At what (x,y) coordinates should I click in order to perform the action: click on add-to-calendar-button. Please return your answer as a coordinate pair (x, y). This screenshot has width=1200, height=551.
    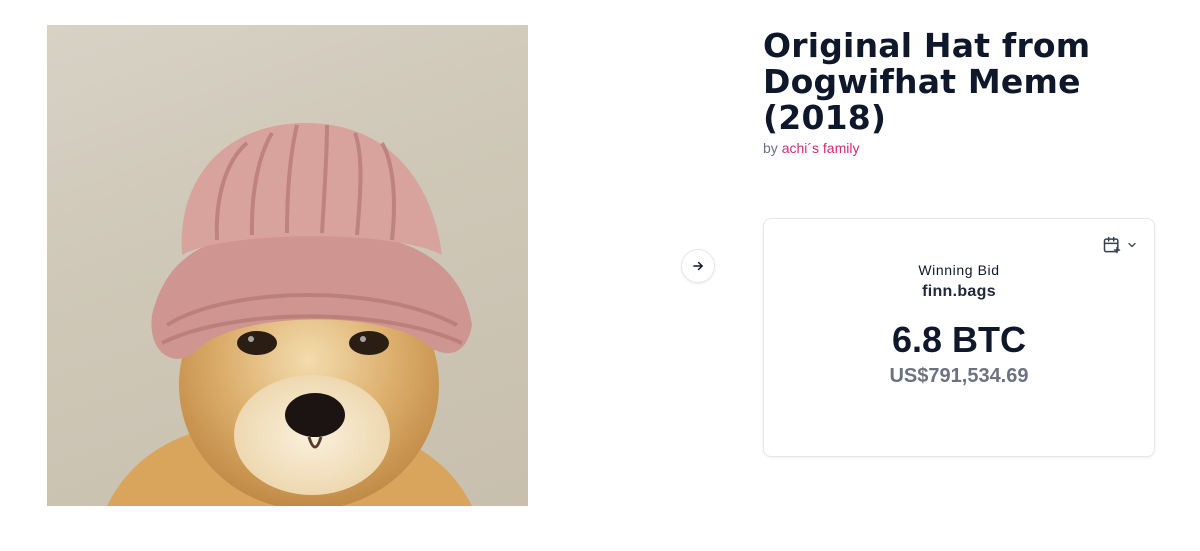
    Looking at the image, I should click on (1120, 245).